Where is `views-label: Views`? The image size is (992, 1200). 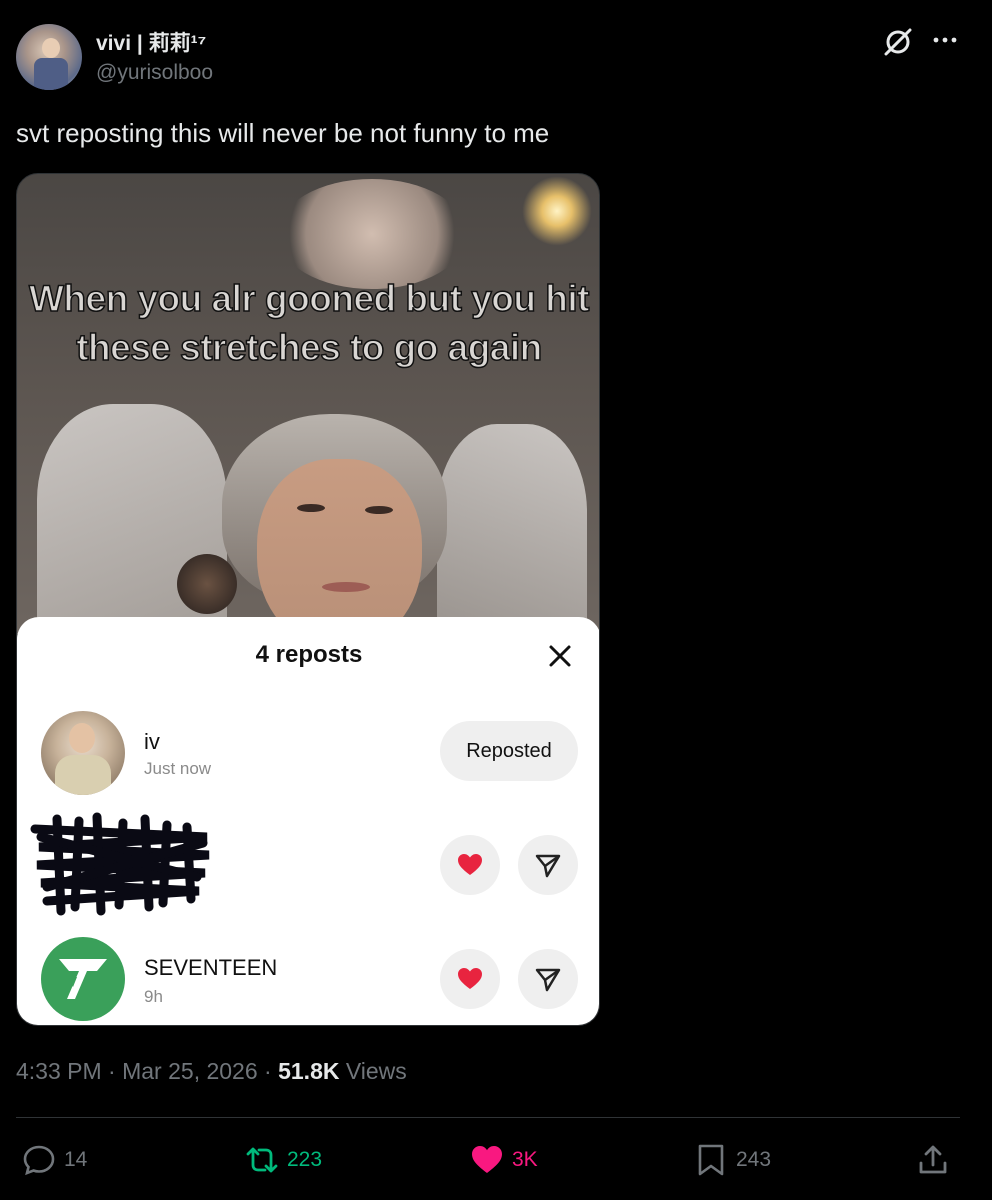 views-label: Views is located at coordinates (376, 1071).